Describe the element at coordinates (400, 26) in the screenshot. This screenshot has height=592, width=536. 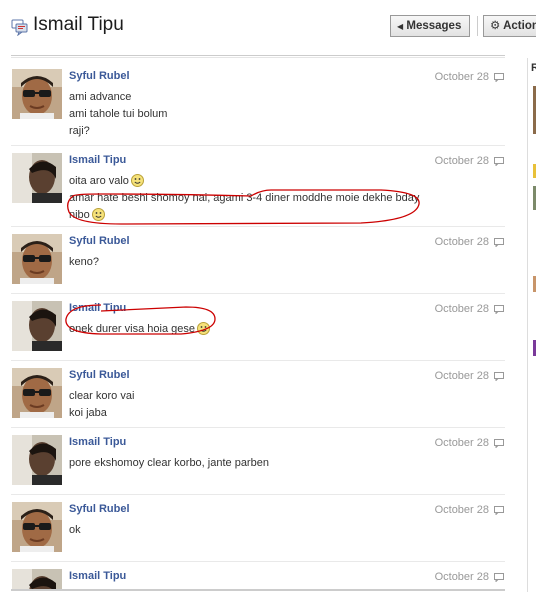
I see `caret-left-icon: ◀` at that location.